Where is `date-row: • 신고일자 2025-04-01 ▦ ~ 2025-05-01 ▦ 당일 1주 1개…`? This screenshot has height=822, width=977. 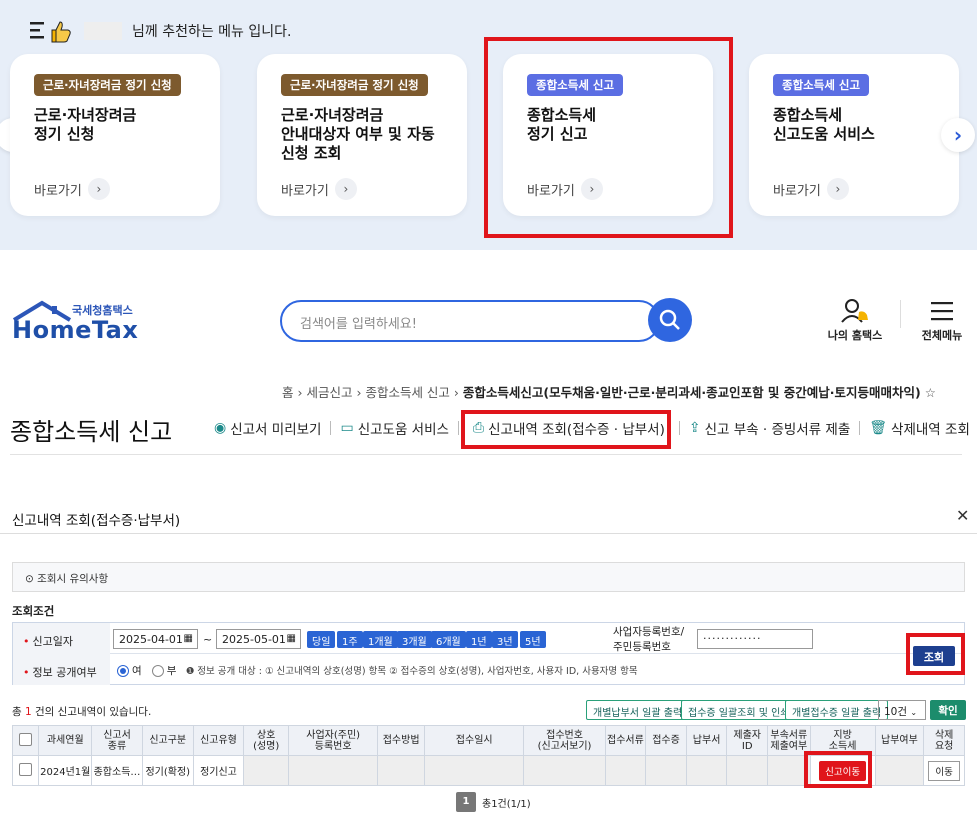 date-row: • 신고일자 2025-04-01 ▦ ~ 2025-05-01 ▦ 당일 1주 1개… is located at coordinates (488, 638).